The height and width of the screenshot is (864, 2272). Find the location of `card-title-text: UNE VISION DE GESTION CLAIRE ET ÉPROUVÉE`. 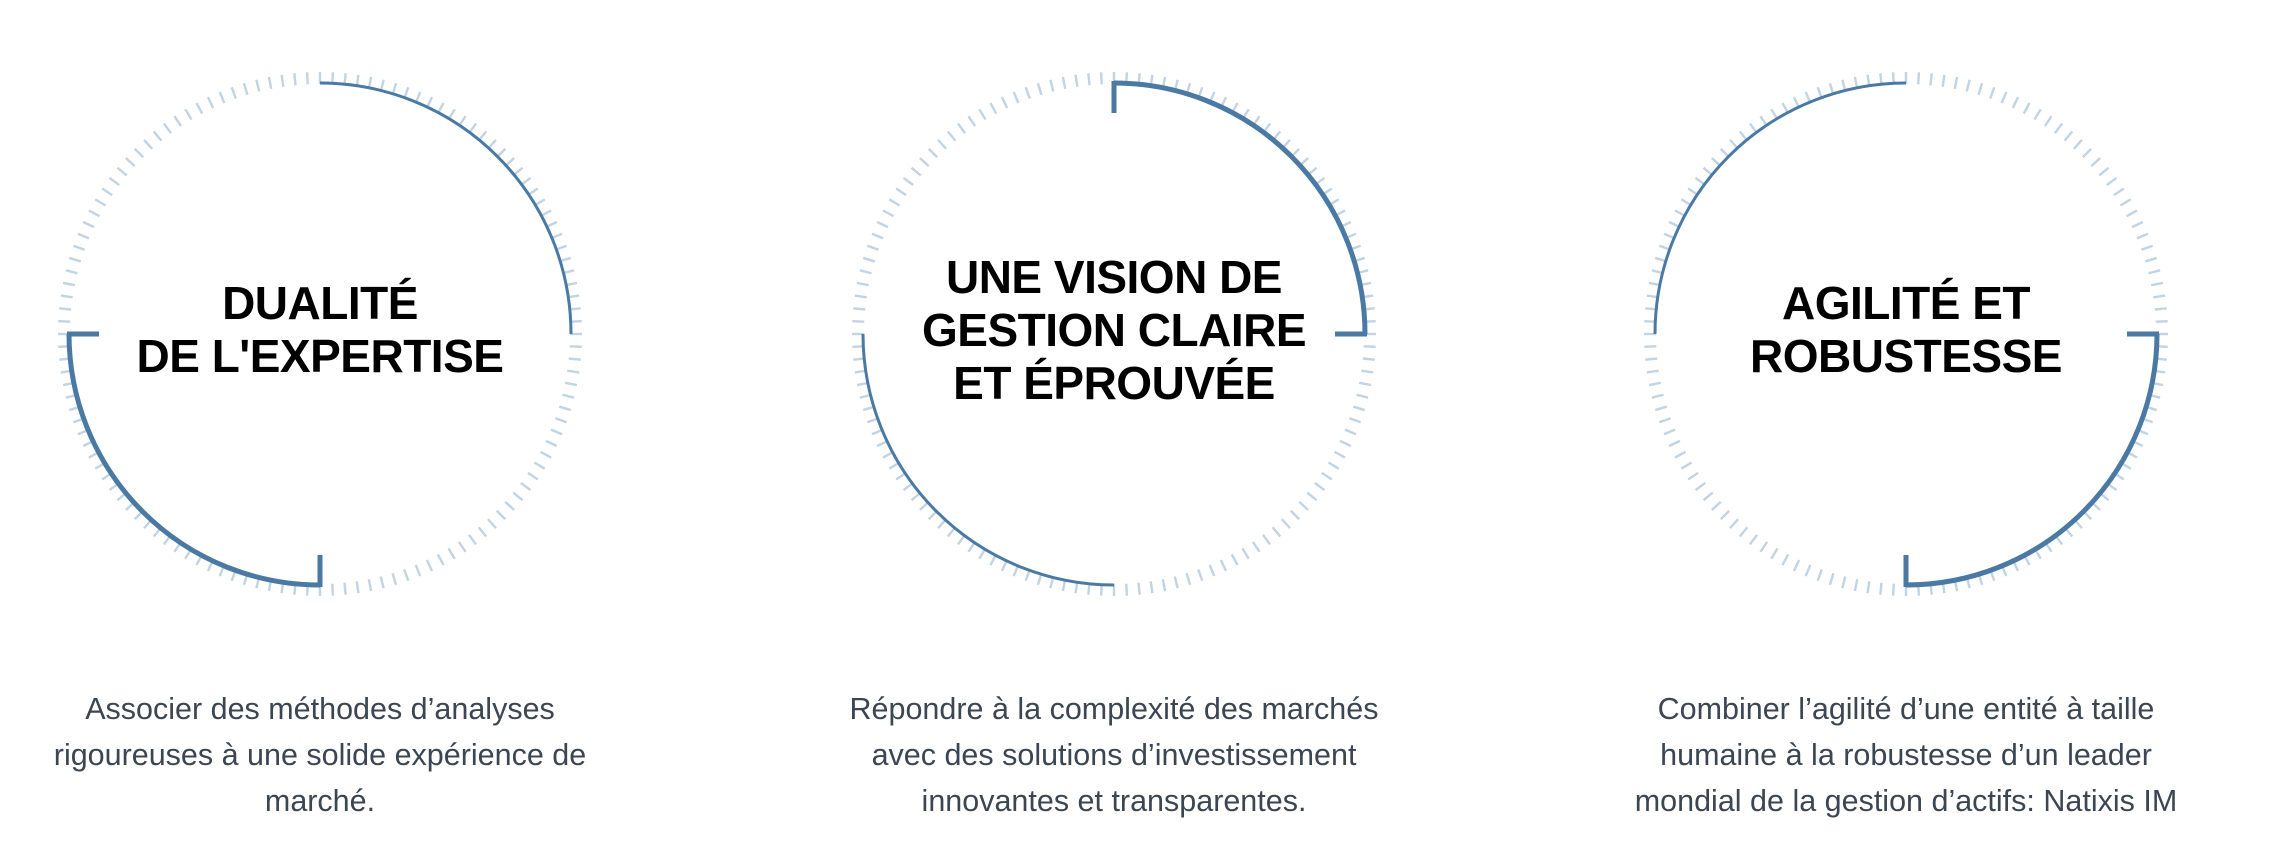

card-title-text: UNE VISION DE GESTION CLAIRE ET ÉPROUVÉE is located at coordinates (1114, 329).